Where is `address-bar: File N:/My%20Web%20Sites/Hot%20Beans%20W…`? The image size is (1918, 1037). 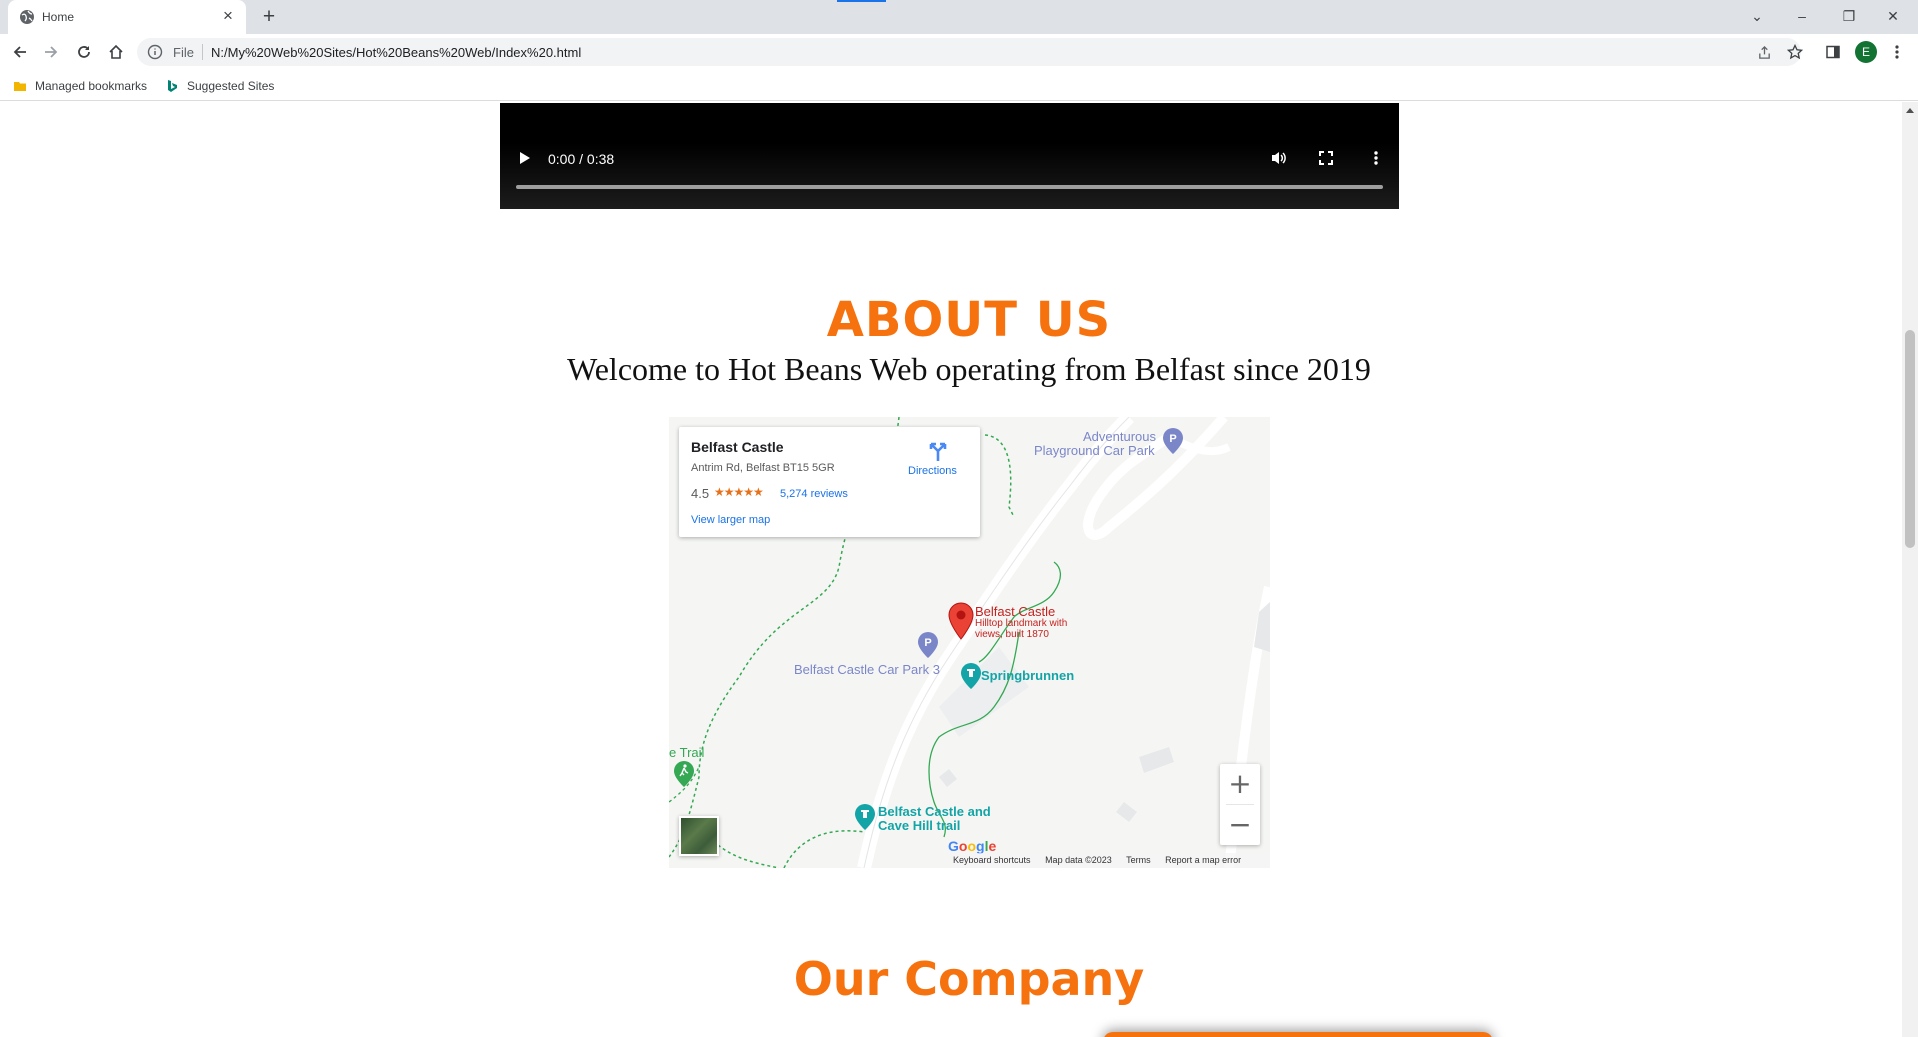 address-bar: File N:/My%20Web%20Sites/Hot%20Beans%20W… is located at coordinates (970, 52).